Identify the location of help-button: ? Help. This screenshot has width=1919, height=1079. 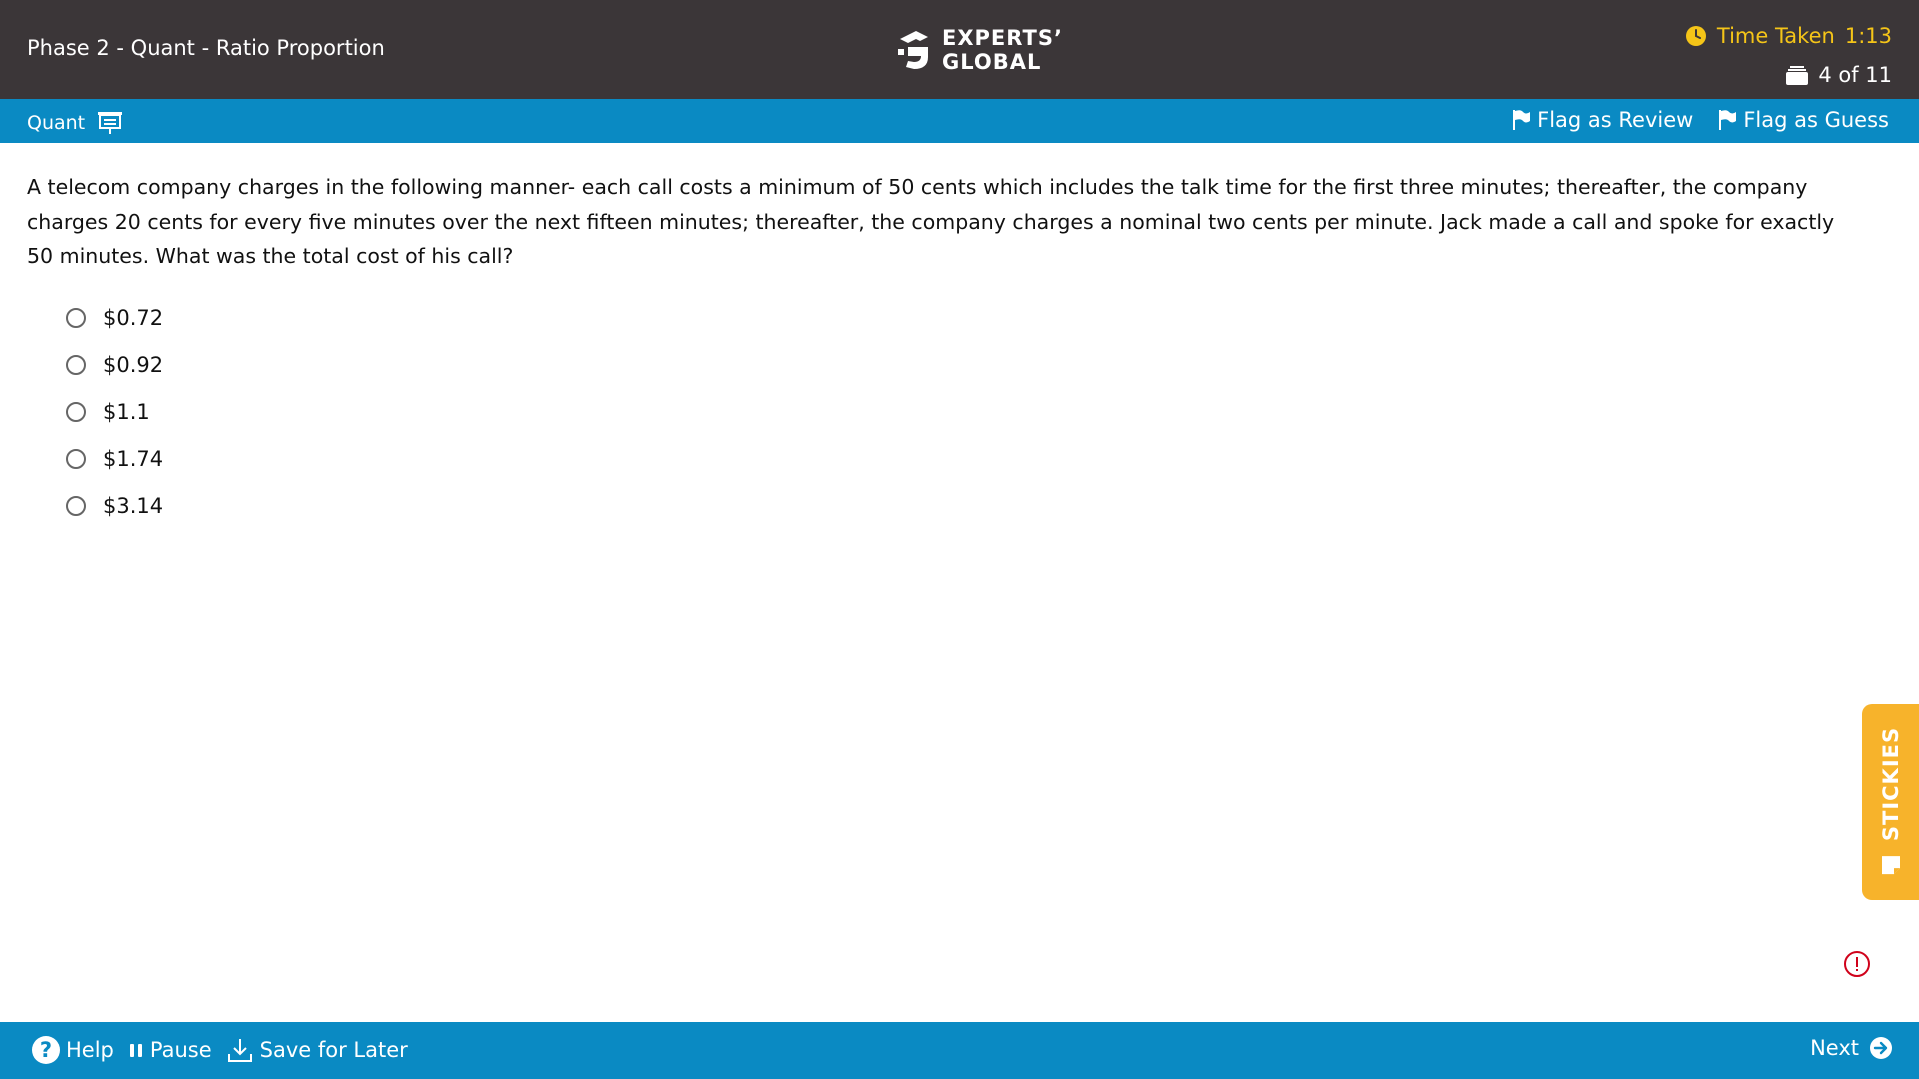
(73, 1050).